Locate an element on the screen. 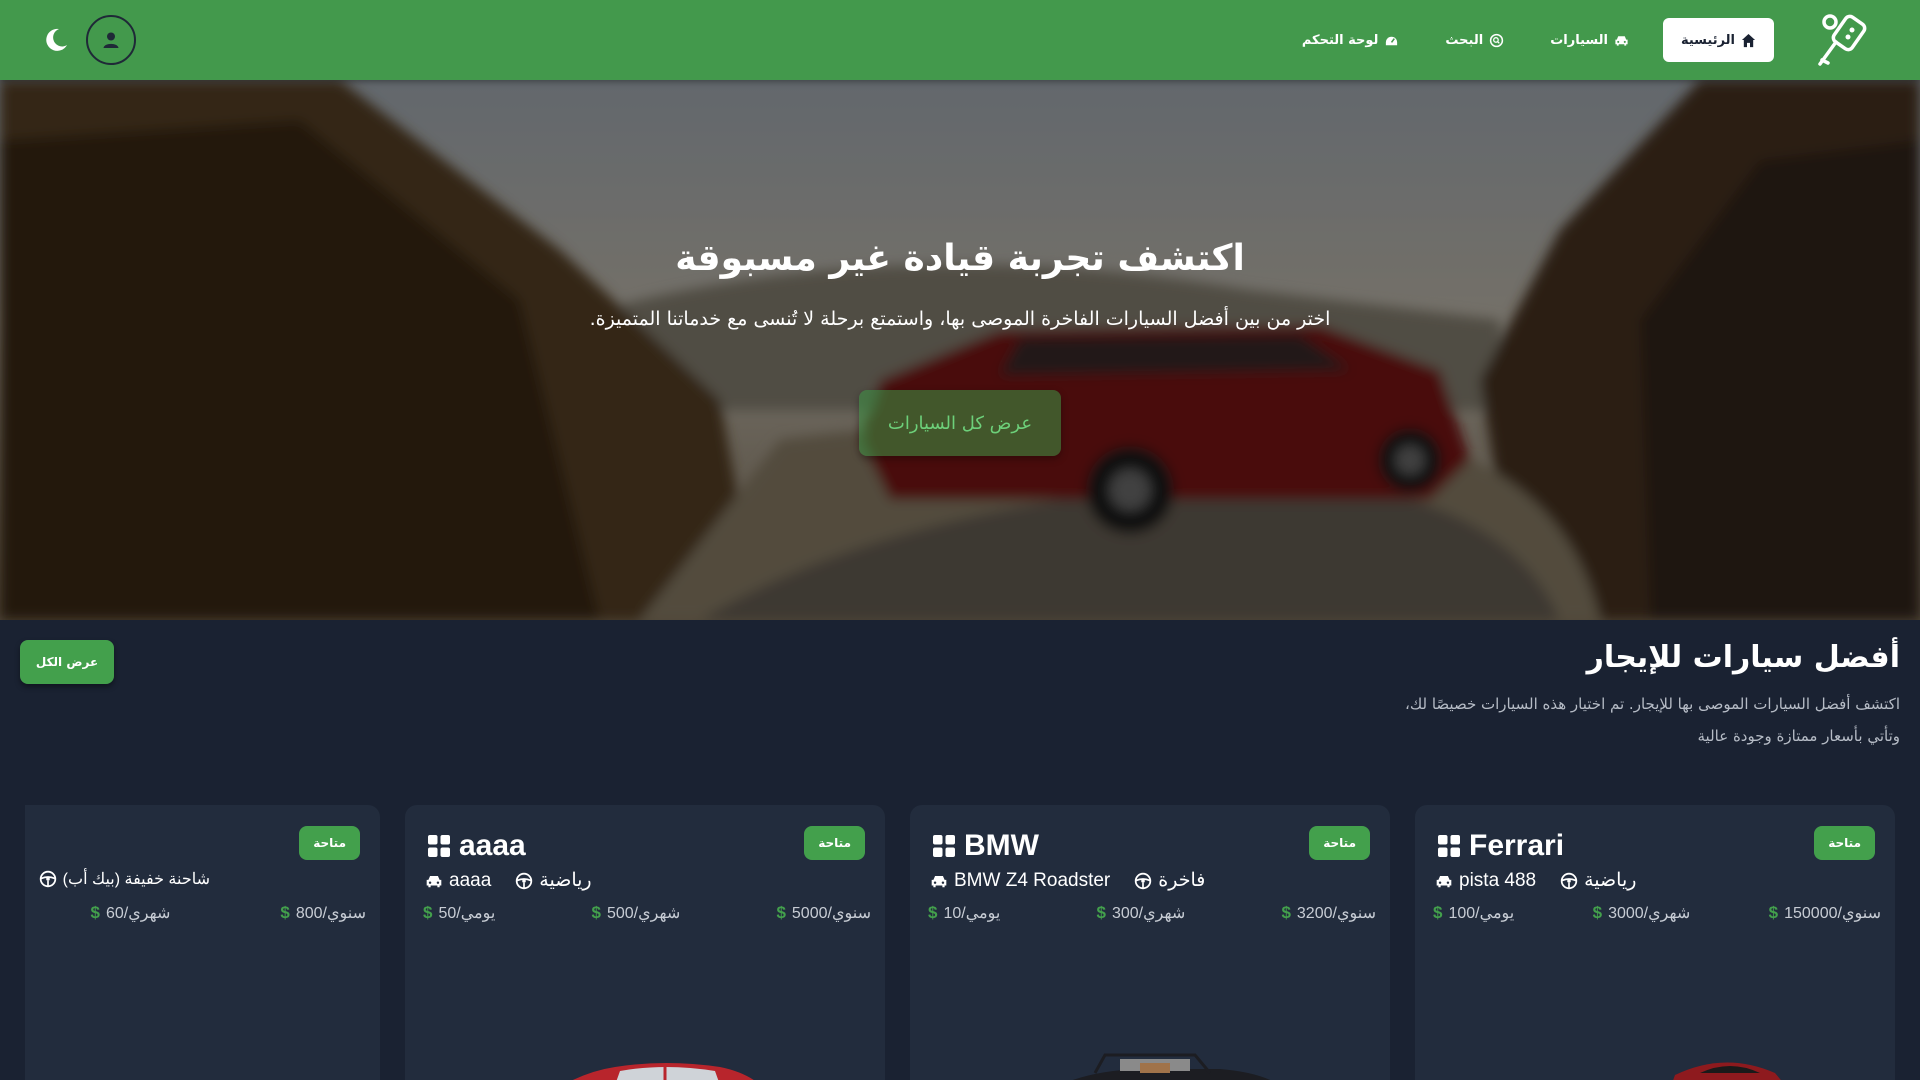 The height and width of the screenshot is (1080, 1920). car-meta: pista 488 رياضية is located at coordinates (1535, 880).